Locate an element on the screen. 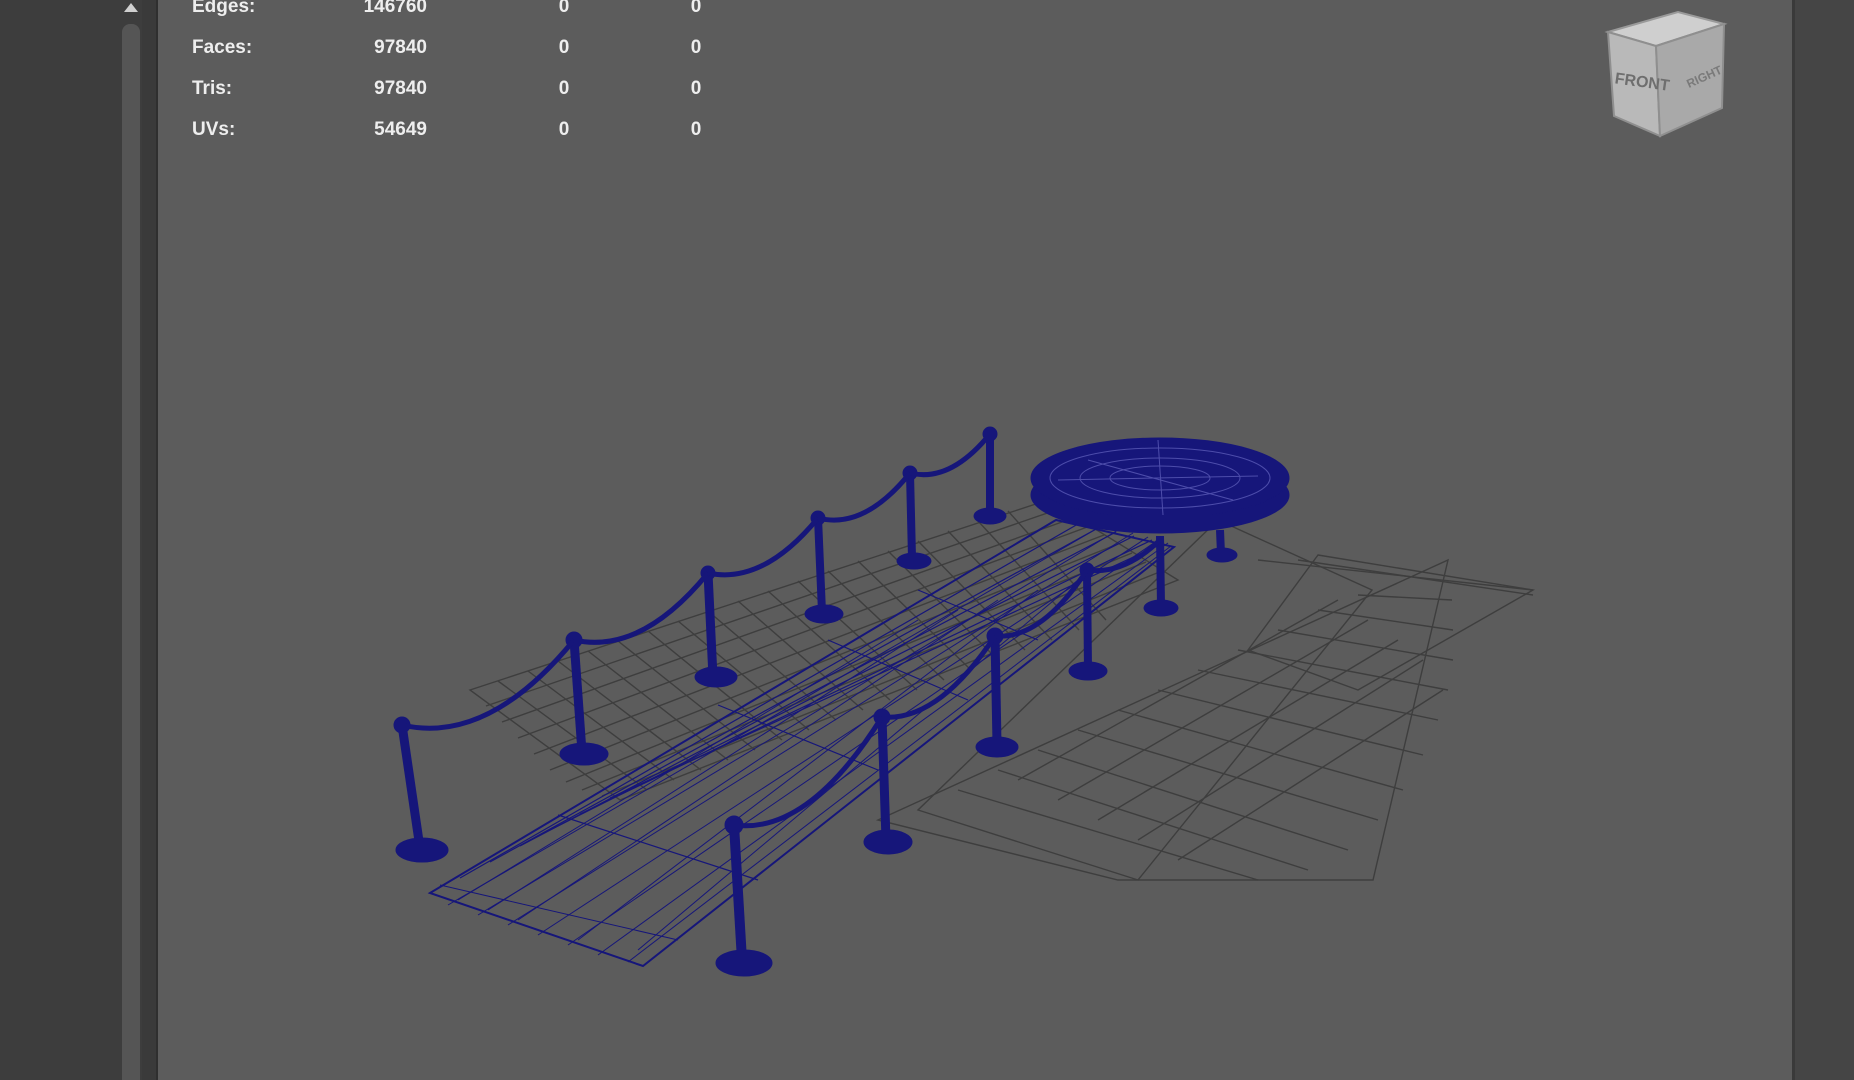  right-panel-edge is located at coordinates (1823, 540).